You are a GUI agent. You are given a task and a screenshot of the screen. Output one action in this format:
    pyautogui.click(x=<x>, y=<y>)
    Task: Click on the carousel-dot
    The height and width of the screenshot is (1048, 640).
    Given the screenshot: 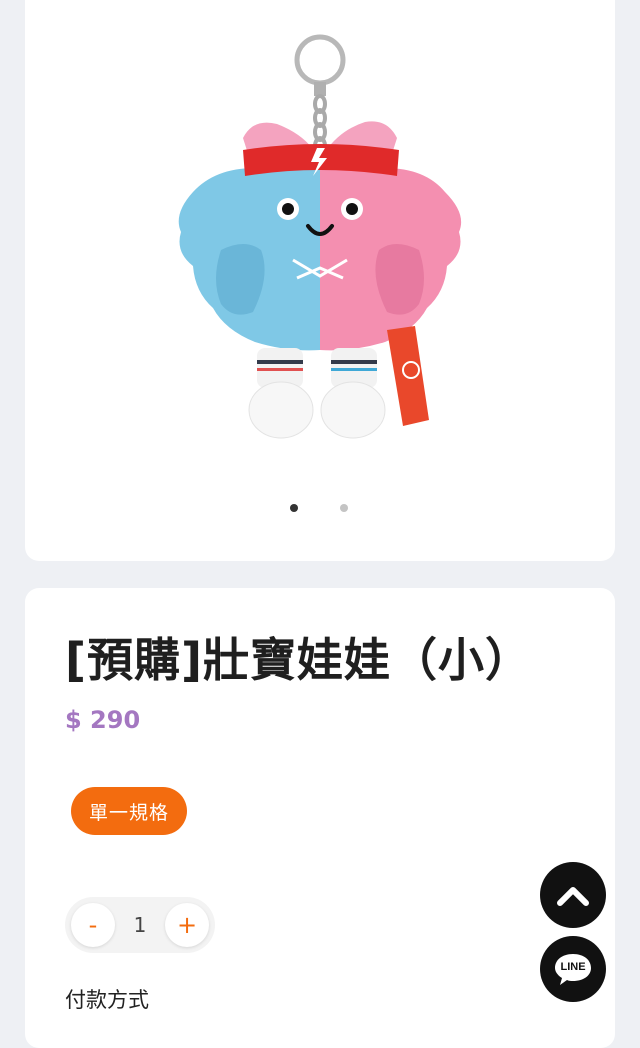 What is the action you would take?
    pyautogui.click(x=344, y=508)
    